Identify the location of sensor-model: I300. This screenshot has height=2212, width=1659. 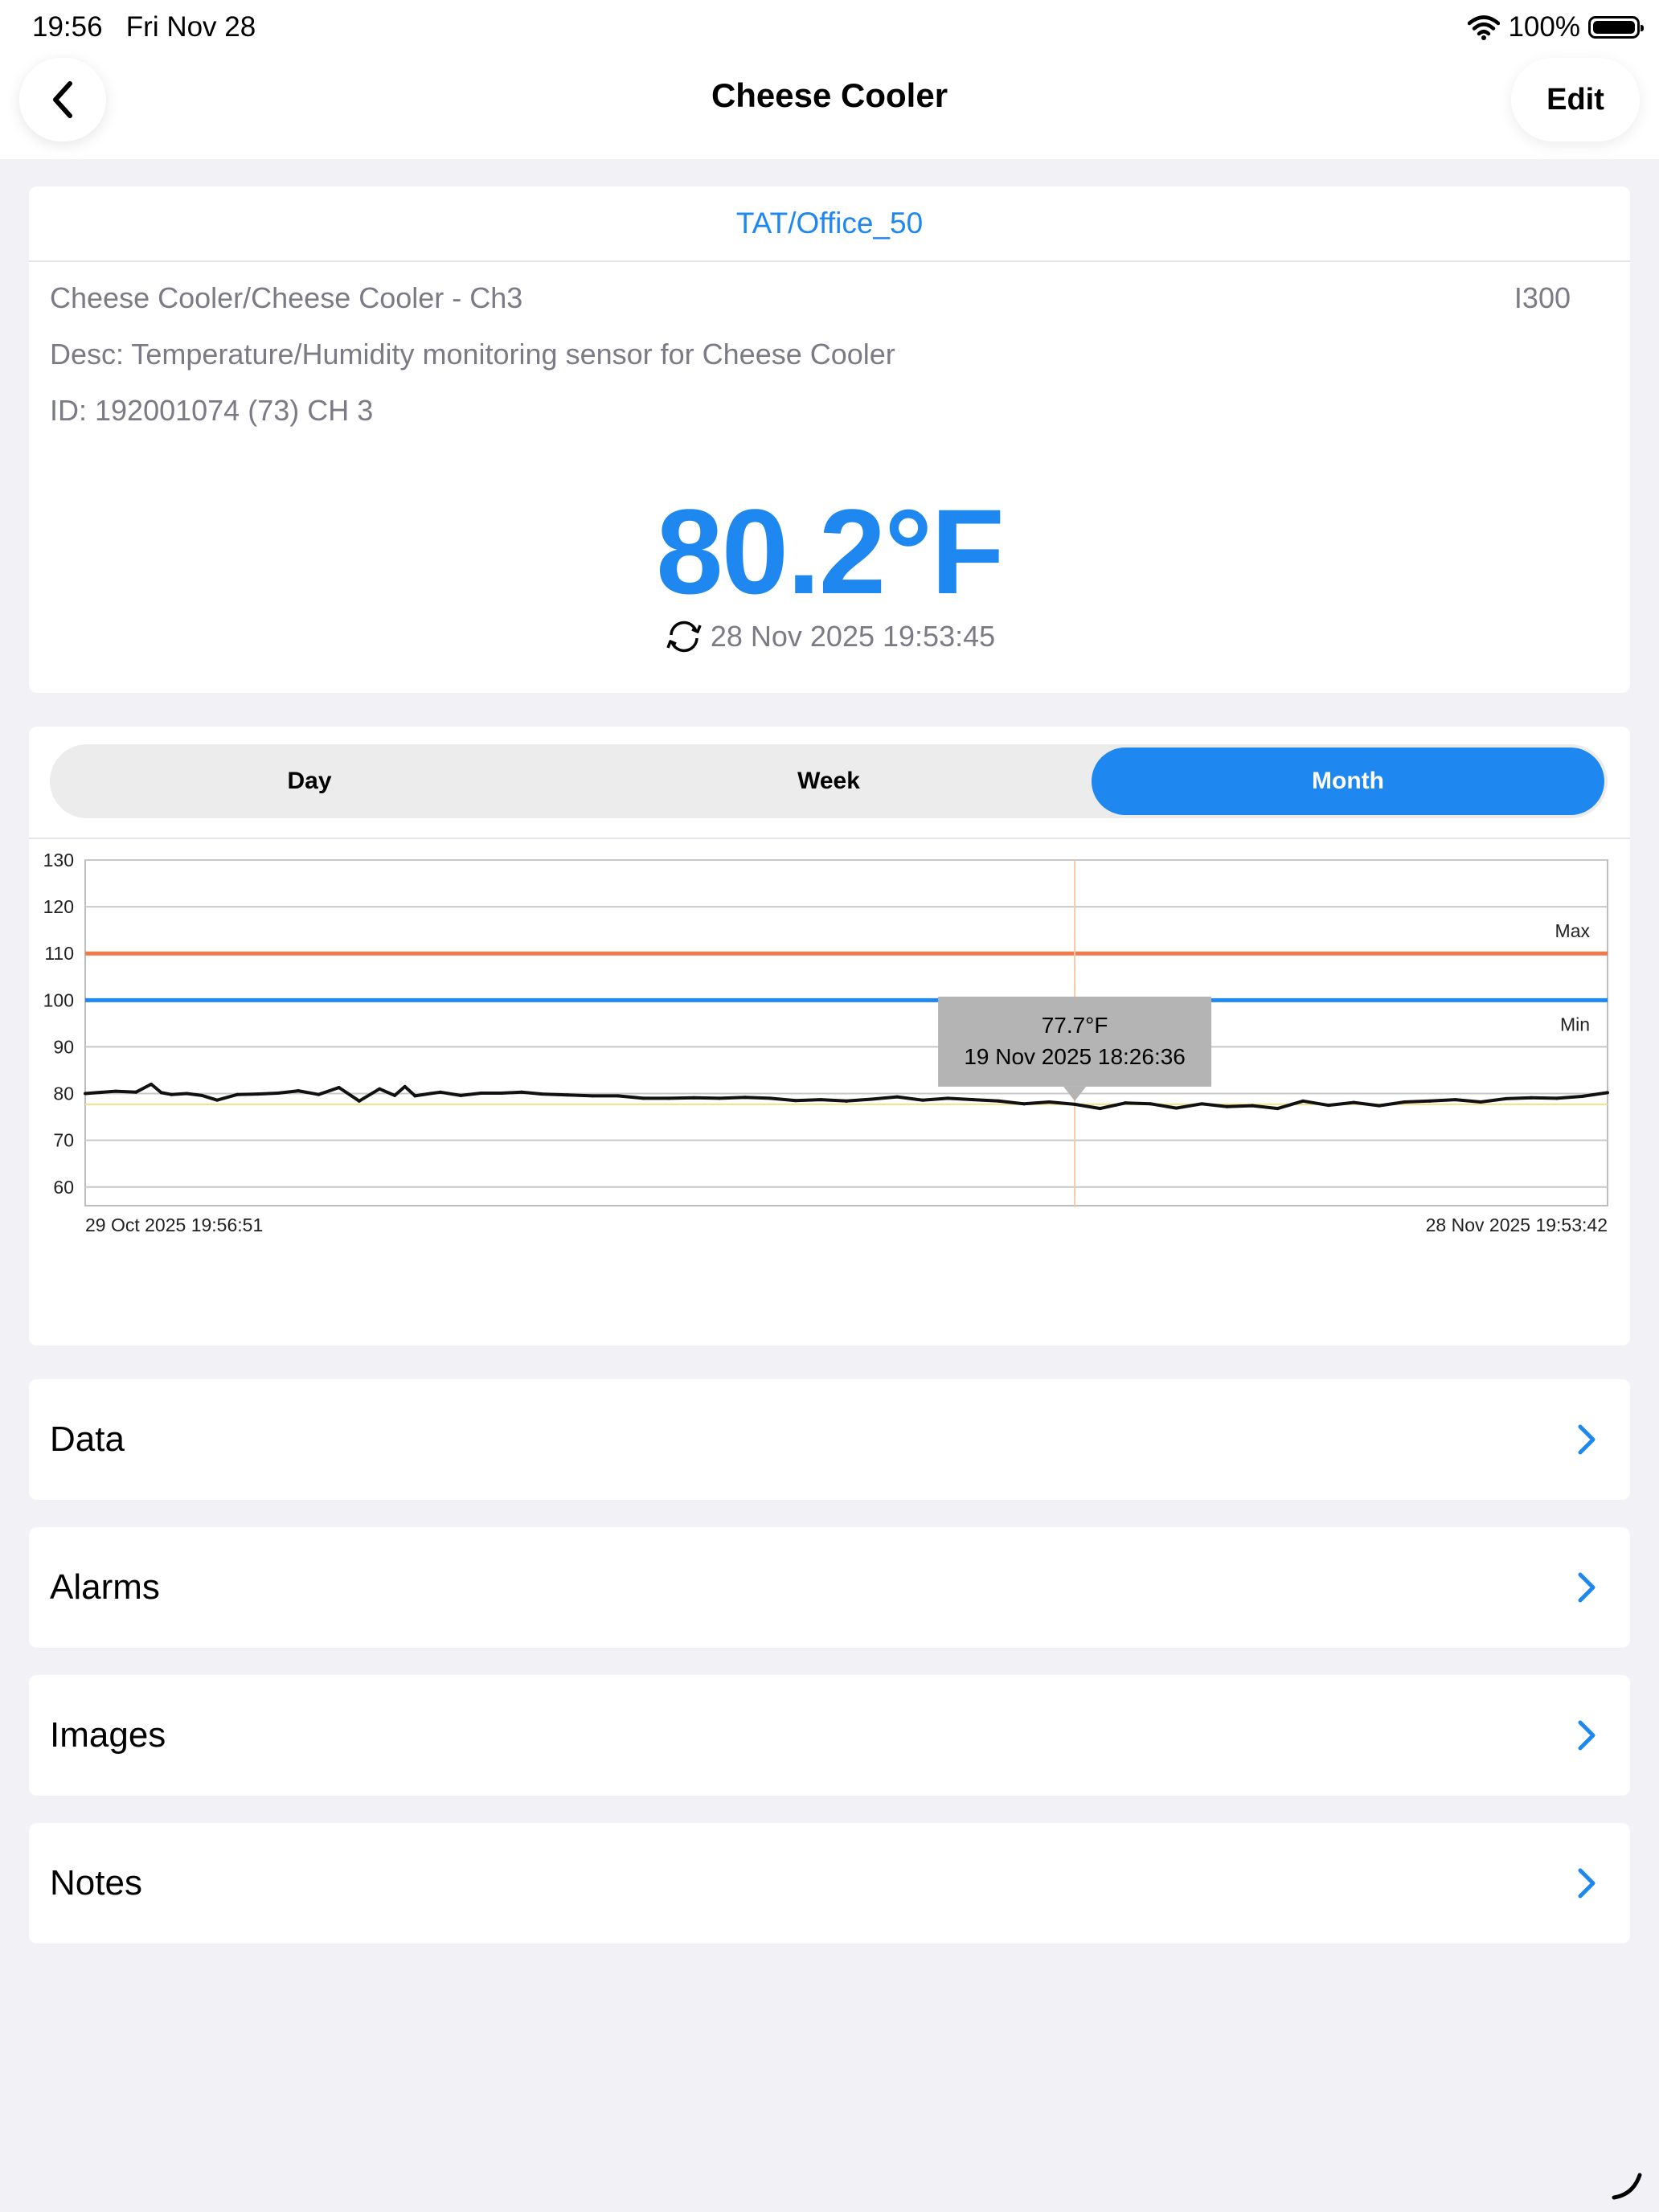
(1542, 297).